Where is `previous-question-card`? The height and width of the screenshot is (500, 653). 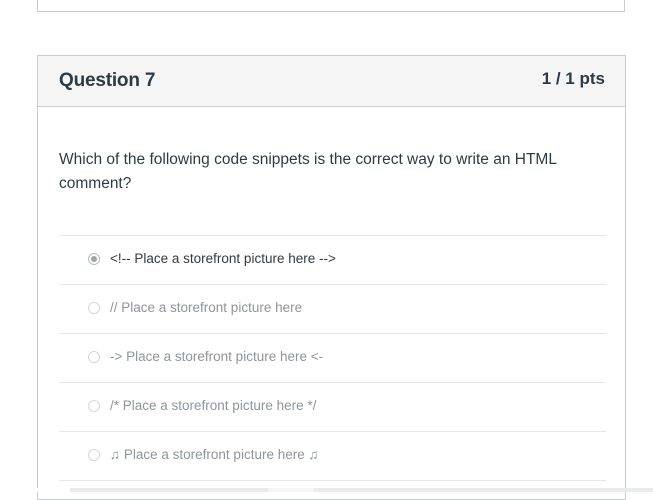 previous-question-card is located at coordinates (331, 6).